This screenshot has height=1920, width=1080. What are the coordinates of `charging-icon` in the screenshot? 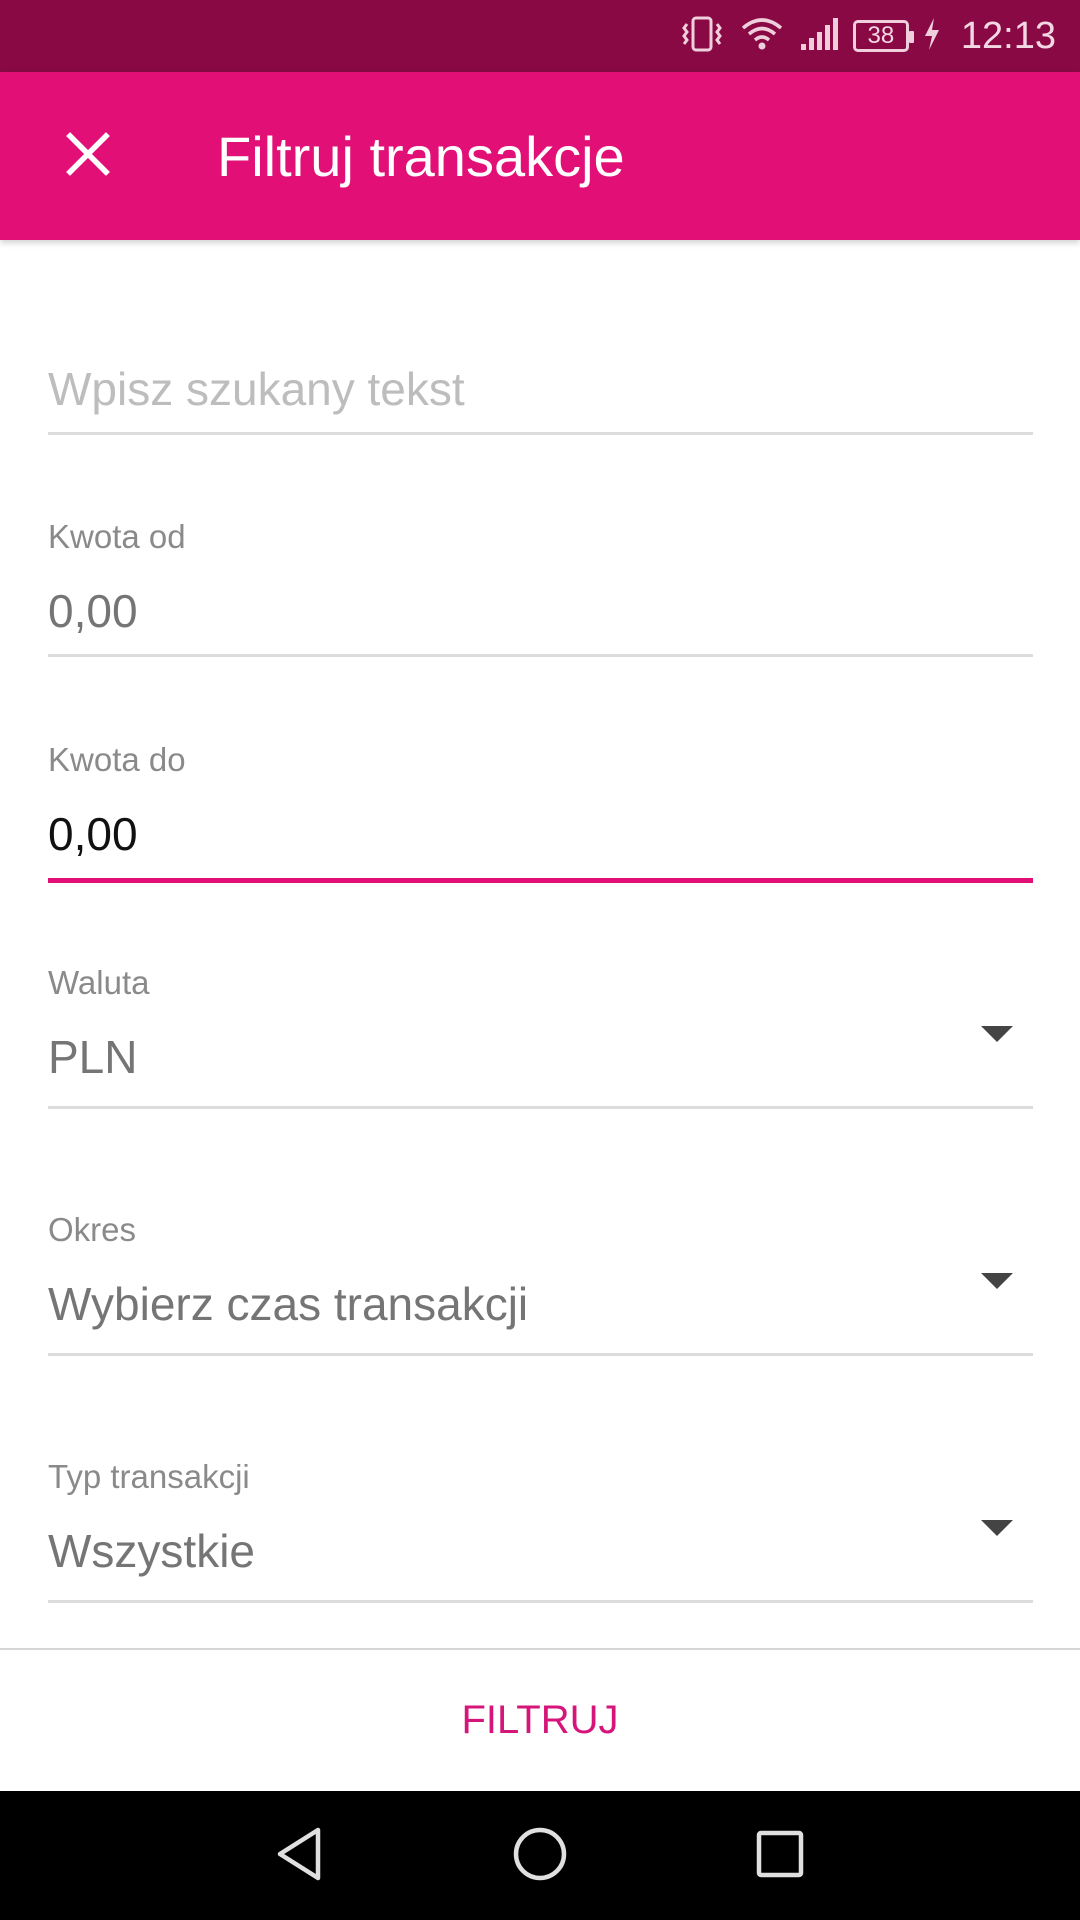 It's located at (932, 36).